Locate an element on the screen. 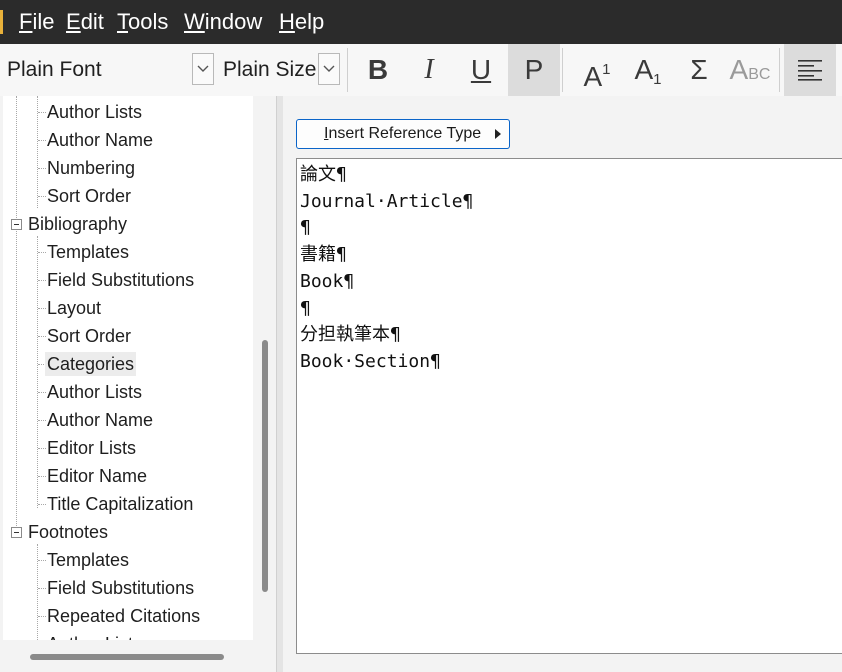  bold-button: B is located at coordinates (378, 70).